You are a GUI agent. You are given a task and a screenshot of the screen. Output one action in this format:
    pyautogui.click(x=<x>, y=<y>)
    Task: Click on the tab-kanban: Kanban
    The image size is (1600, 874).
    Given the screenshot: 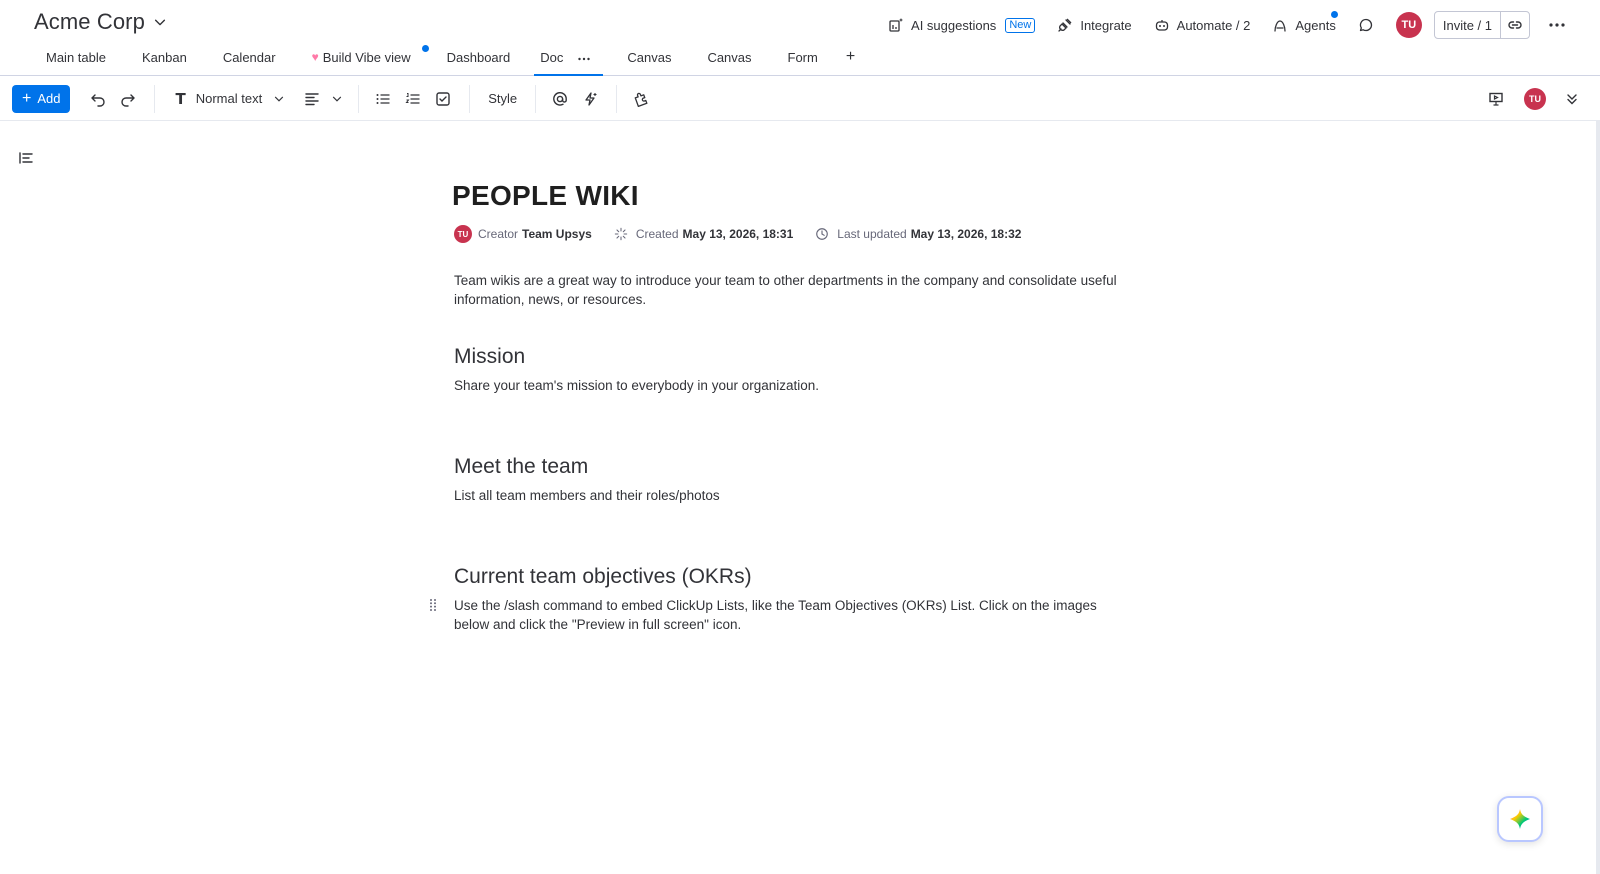 What is the action you would take?
    pyautogui.click(x=164, y=60)
    